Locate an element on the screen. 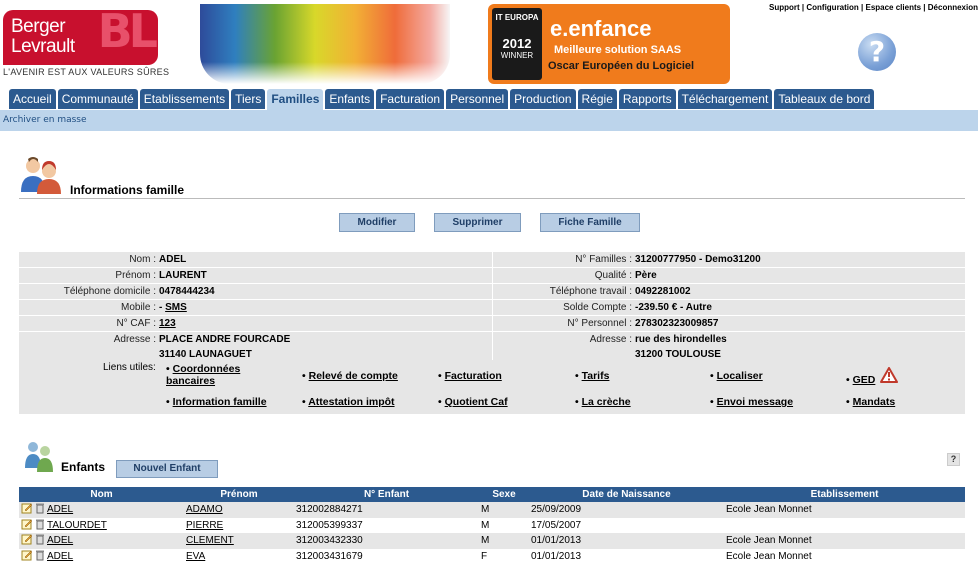 This screenshot has width=978, height=584. award-title: e.enfance is located at coordinates (601, 28).